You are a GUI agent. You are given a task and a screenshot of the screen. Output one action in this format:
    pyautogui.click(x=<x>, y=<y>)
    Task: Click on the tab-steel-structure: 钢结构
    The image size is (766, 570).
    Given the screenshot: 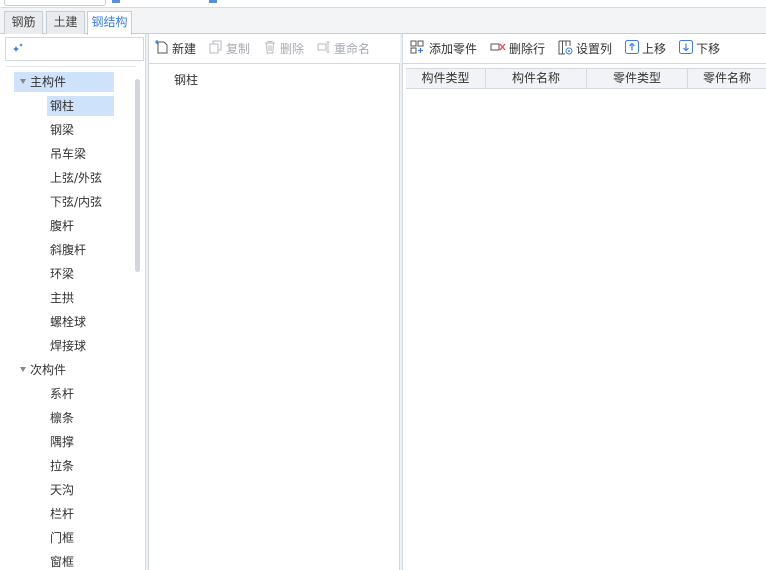 What is the action you would take?
    pyautogui.click(x=109, y=23)
    